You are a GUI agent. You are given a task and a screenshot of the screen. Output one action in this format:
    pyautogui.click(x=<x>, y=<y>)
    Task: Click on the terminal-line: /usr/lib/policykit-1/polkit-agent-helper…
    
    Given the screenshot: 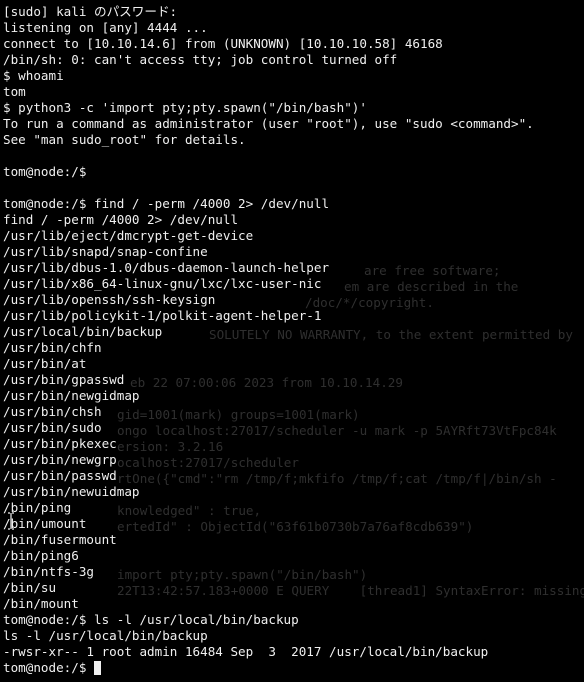 What is the action you would take?
    pyautogui.click(x=162, y=315)
    